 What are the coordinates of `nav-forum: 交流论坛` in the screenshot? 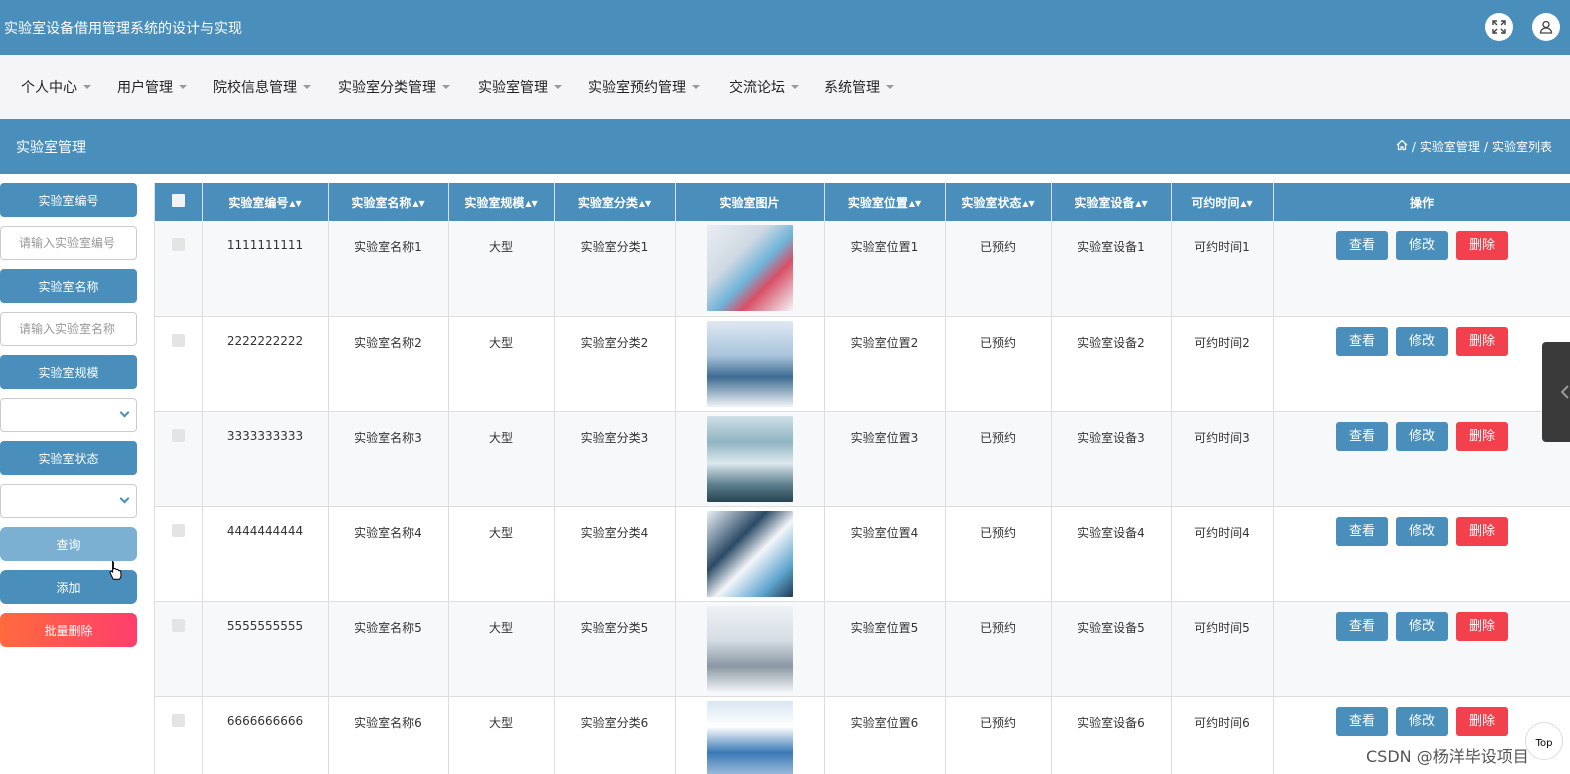 It's located at (764, 87).